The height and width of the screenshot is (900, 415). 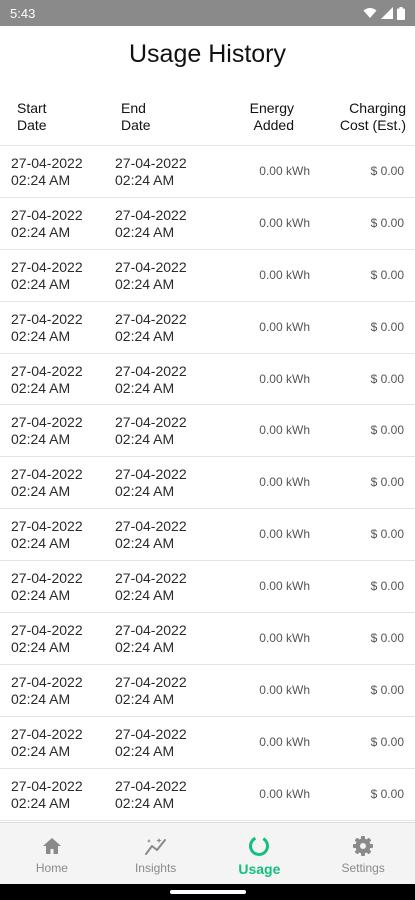 I want to click on nav-item-insights: Insights, so click(x=156, y=853).